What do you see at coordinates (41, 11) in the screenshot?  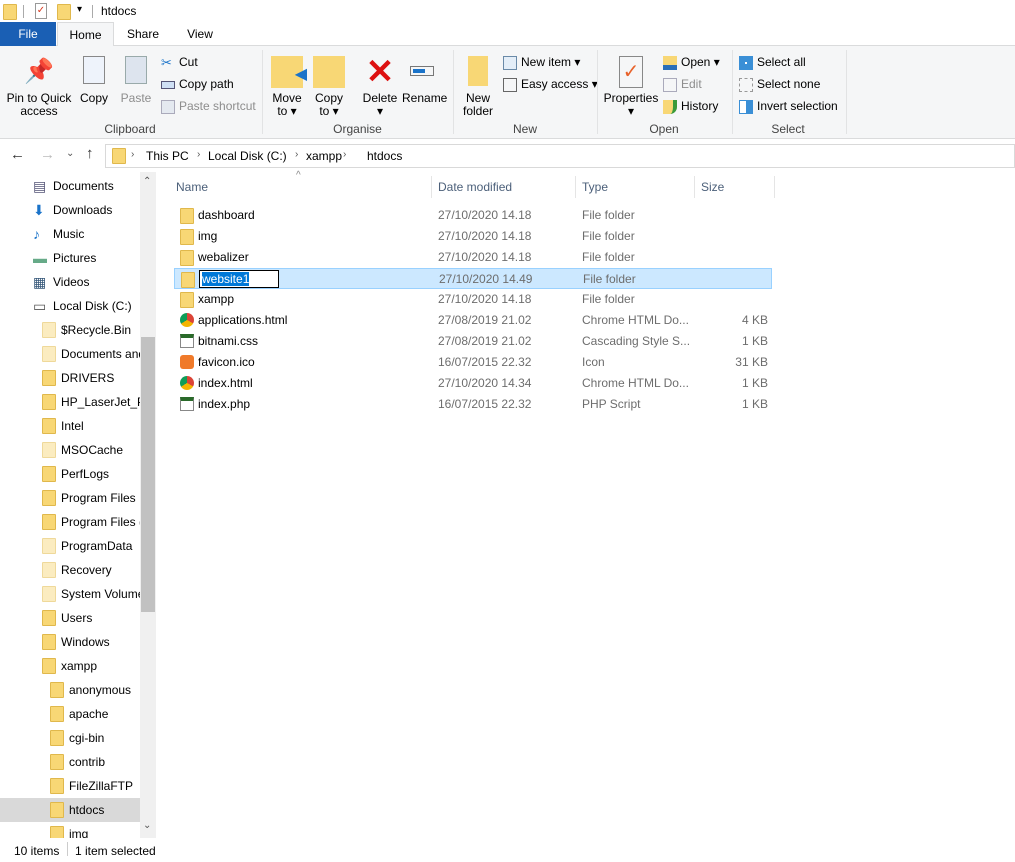 I see `properties-quick-icon: ✓` at bounding box center [41, 11].